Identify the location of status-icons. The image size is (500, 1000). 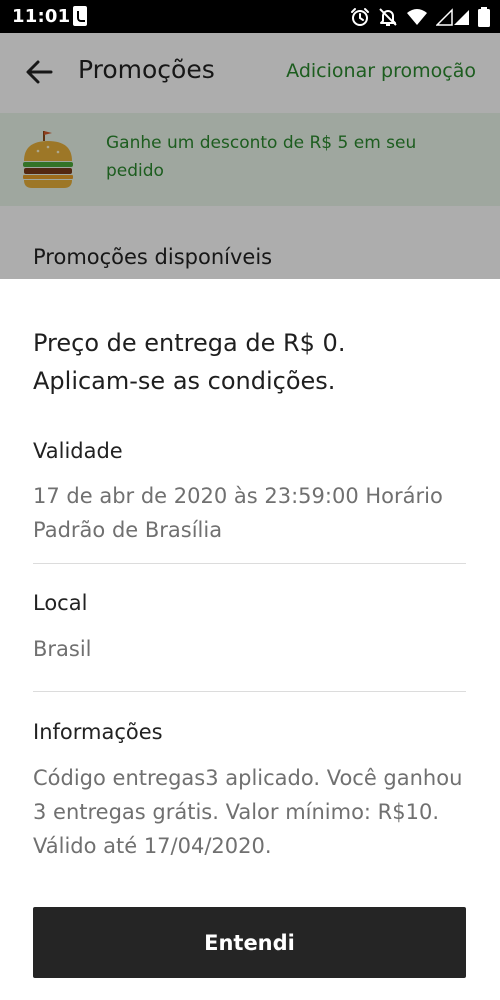
(420, 17).